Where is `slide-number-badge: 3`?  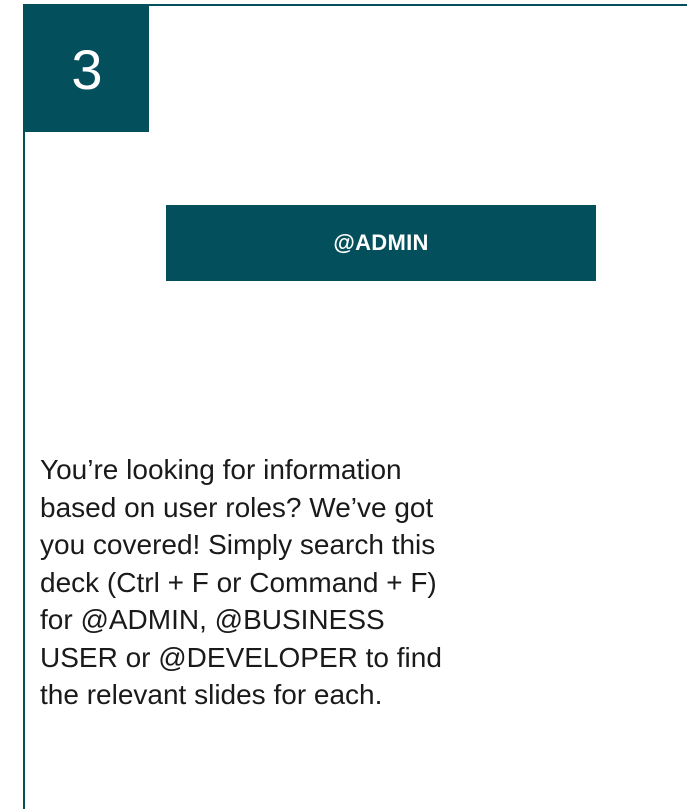
slide-number-badge: 3 is located at coordinates (87, 69).